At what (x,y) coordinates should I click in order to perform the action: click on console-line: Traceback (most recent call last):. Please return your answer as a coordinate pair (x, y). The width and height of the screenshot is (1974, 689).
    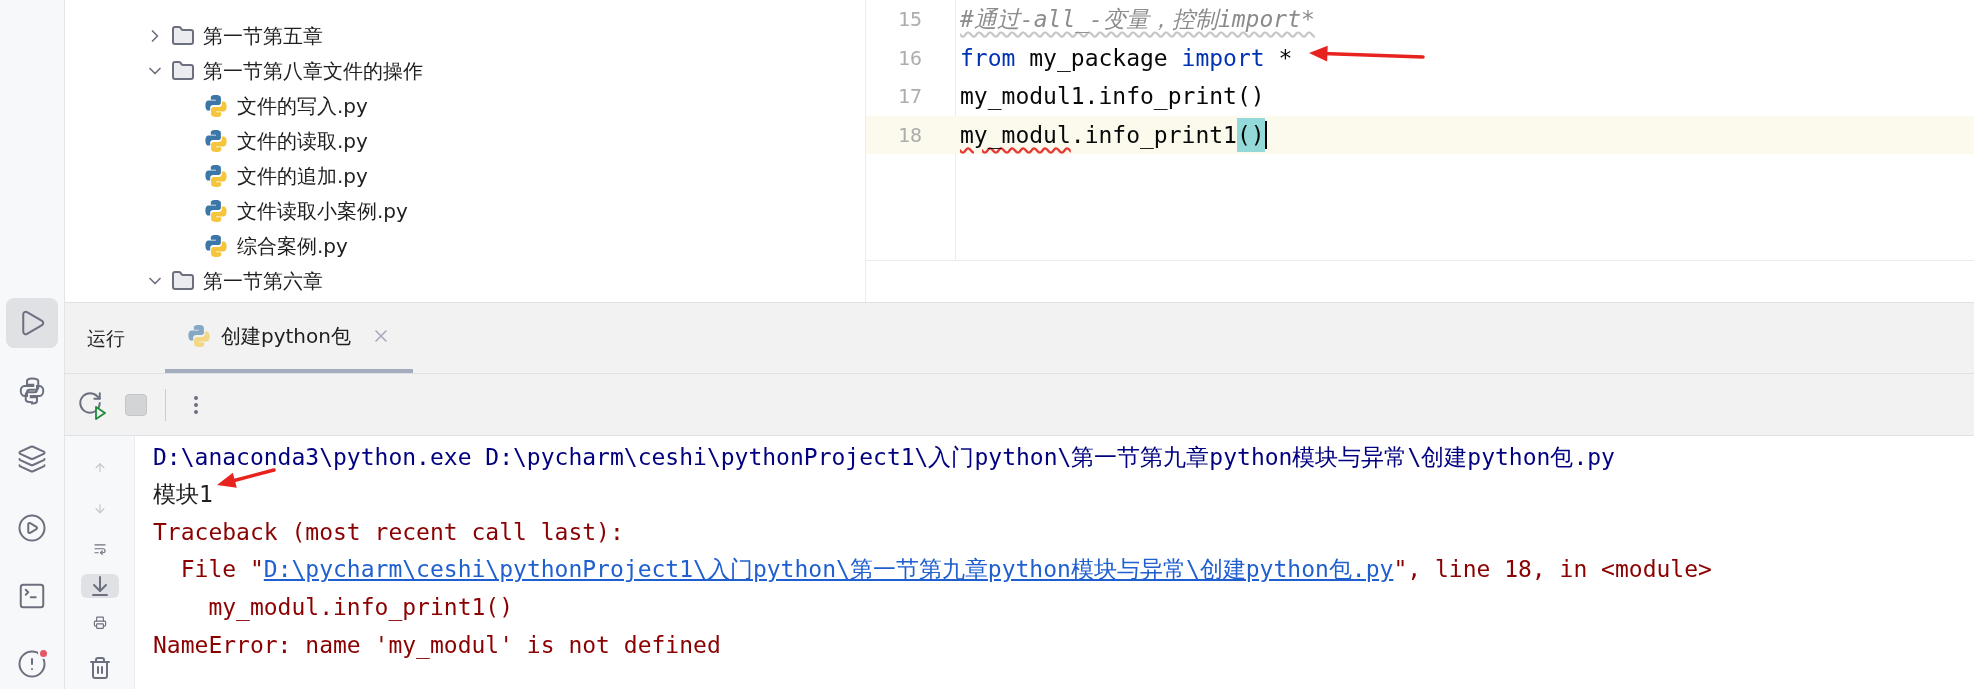
    Looking at the image, I should click on (388, 532).